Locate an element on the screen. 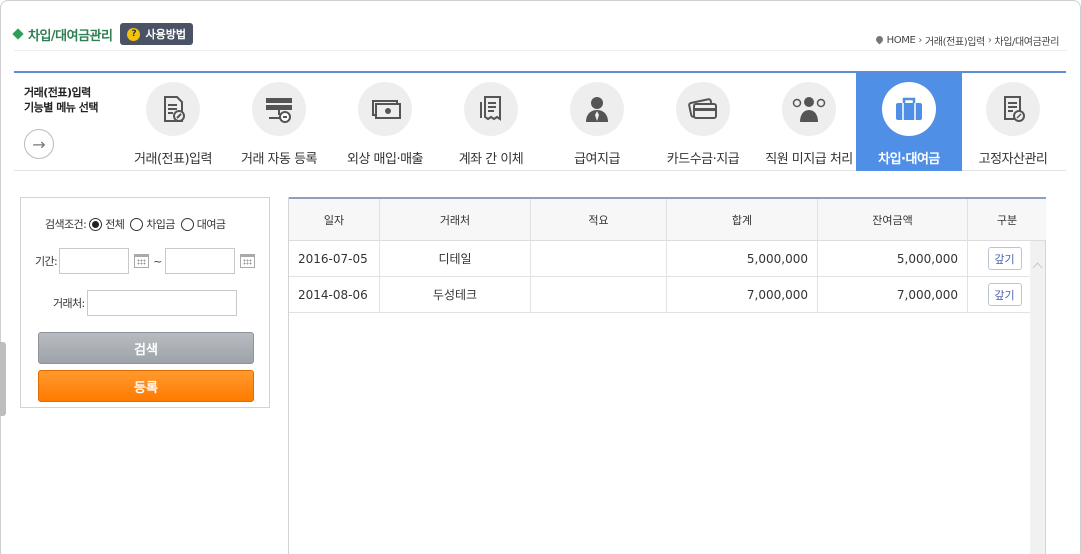  menu-item-card: 카드수금·지급 is located at coordinates (703, 122).